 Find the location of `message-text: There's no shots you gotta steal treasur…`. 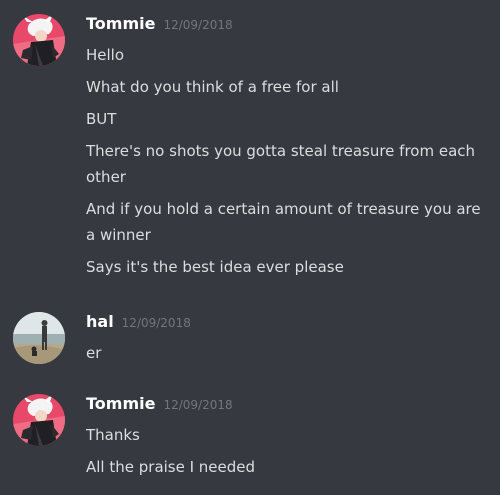

message-text: There's no shots you gotta steal treasur… is located at coordinates (281, 164).